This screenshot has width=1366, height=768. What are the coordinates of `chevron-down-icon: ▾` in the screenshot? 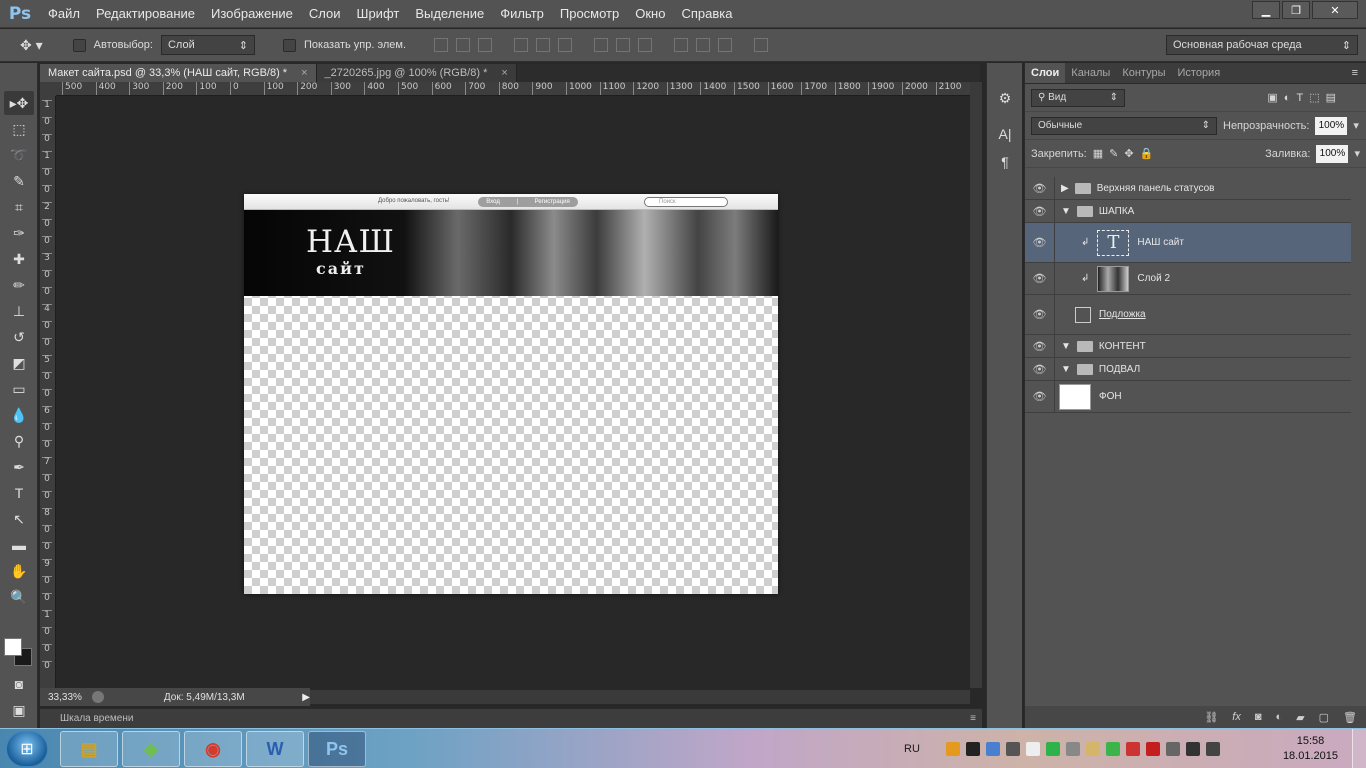 It's located at (1357, 153).